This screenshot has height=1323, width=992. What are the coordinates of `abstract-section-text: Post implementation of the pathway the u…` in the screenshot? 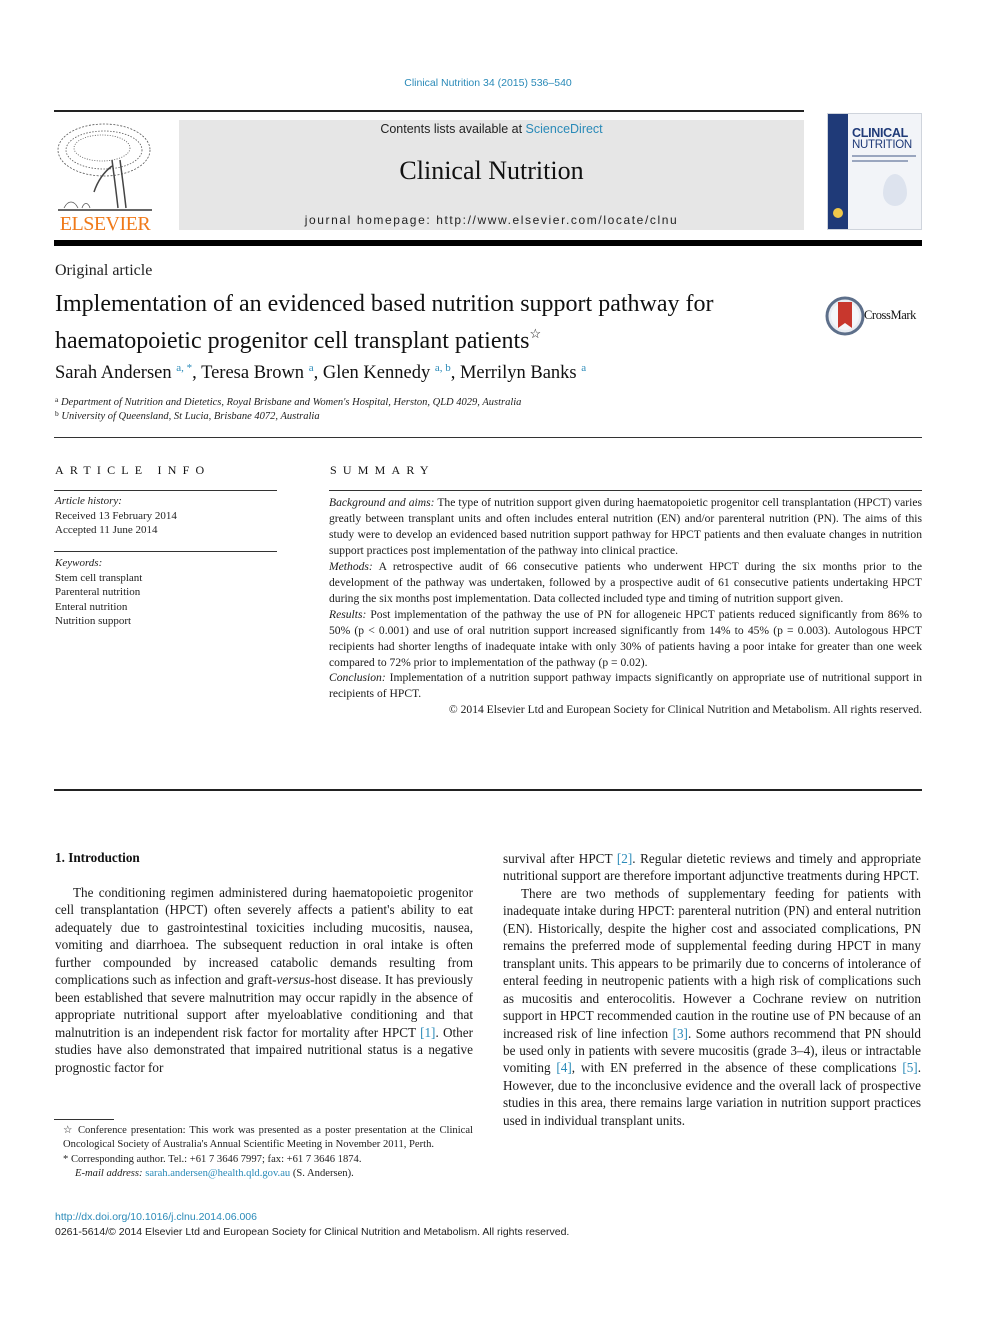 It's located at (625, 638).